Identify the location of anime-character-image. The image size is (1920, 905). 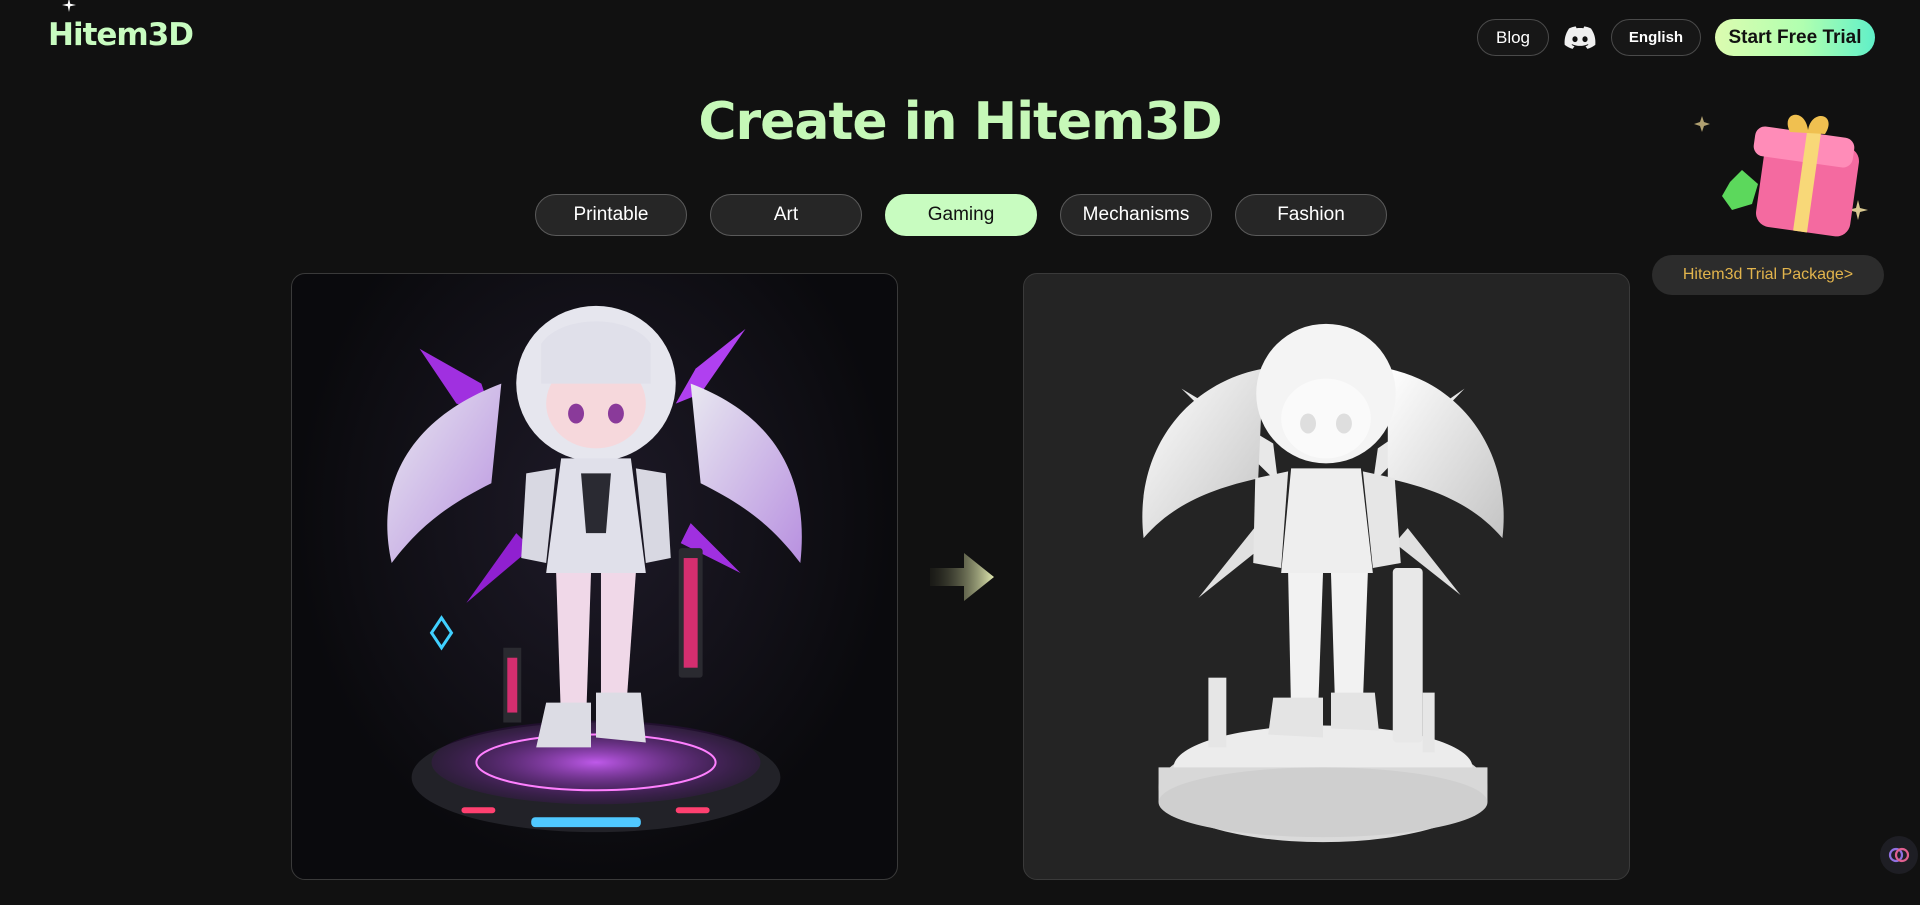
(594, 569).